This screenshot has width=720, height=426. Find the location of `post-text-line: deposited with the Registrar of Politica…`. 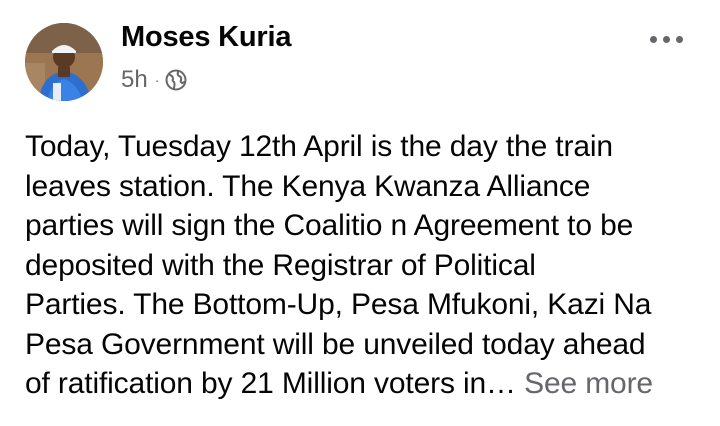

post-text-line: deposited with the Registrar of Politica… is located at coordinates (280, 265).